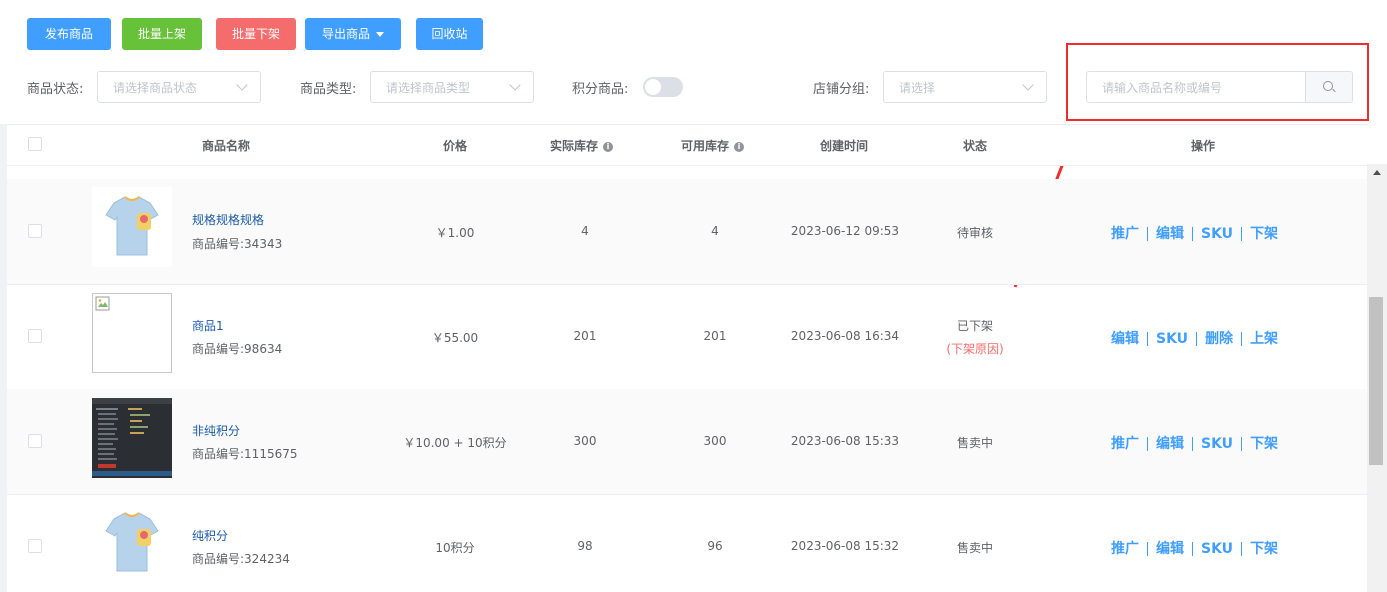 The width and height of the screenshot is (1387, 592). Describe the element at coordinates (69, 34) in the screenshot. I see `publish-product-button: 发布商品` at that location.